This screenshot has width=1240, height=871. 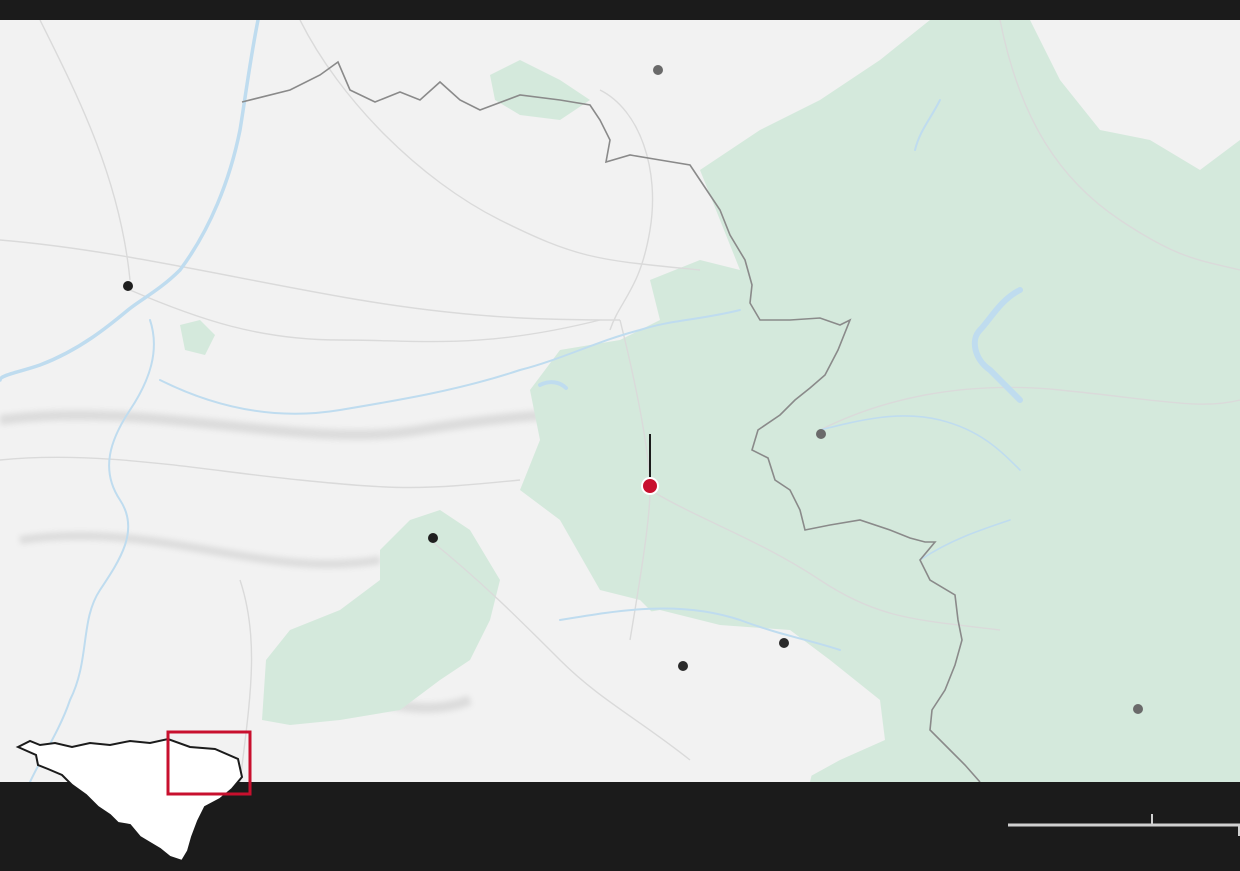 I want to click on region-outline-icon, so click(x=133, y=796).